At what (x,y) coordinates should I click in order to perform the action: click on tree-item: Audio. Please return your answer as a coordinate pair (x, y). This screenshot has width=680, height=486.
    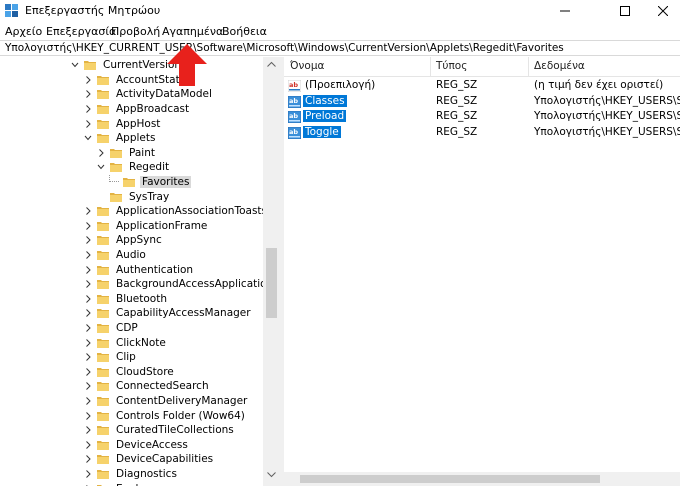
    Looking at the image, I should click on (115, 255).